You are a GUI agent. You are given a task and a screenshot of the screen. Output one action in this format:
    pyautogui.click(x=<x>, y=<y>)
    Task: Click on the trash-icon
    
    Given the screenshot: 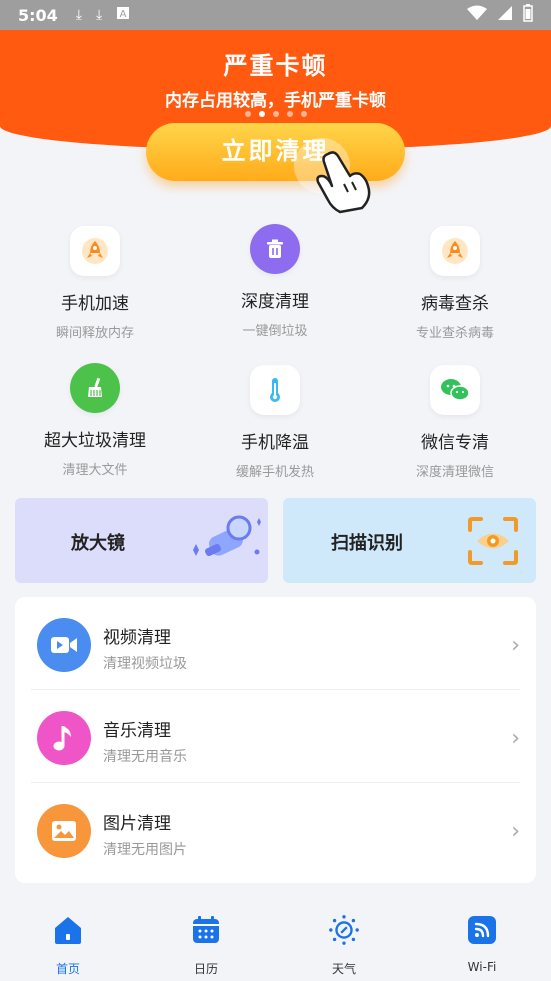 What is the action you would take?
    pyautogui.click(x=275, y=249)
    